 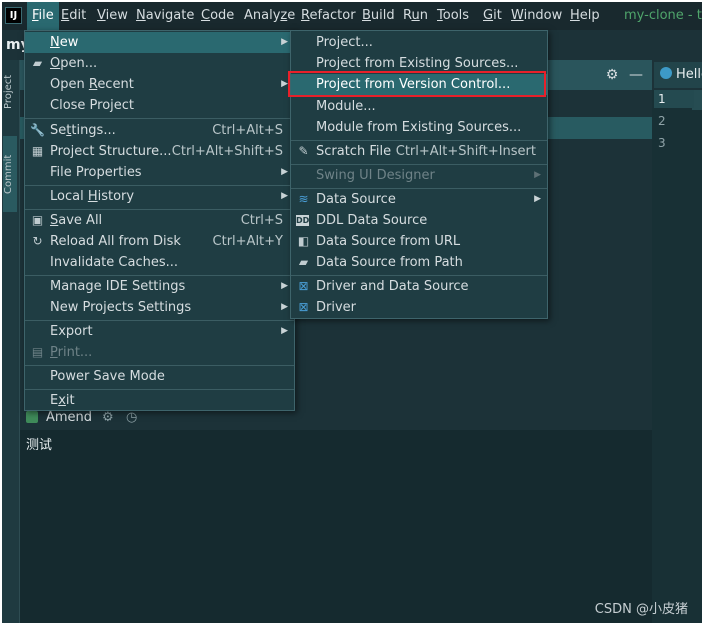 I want to click on database-icon: ≋, so click(x=303, y=199).